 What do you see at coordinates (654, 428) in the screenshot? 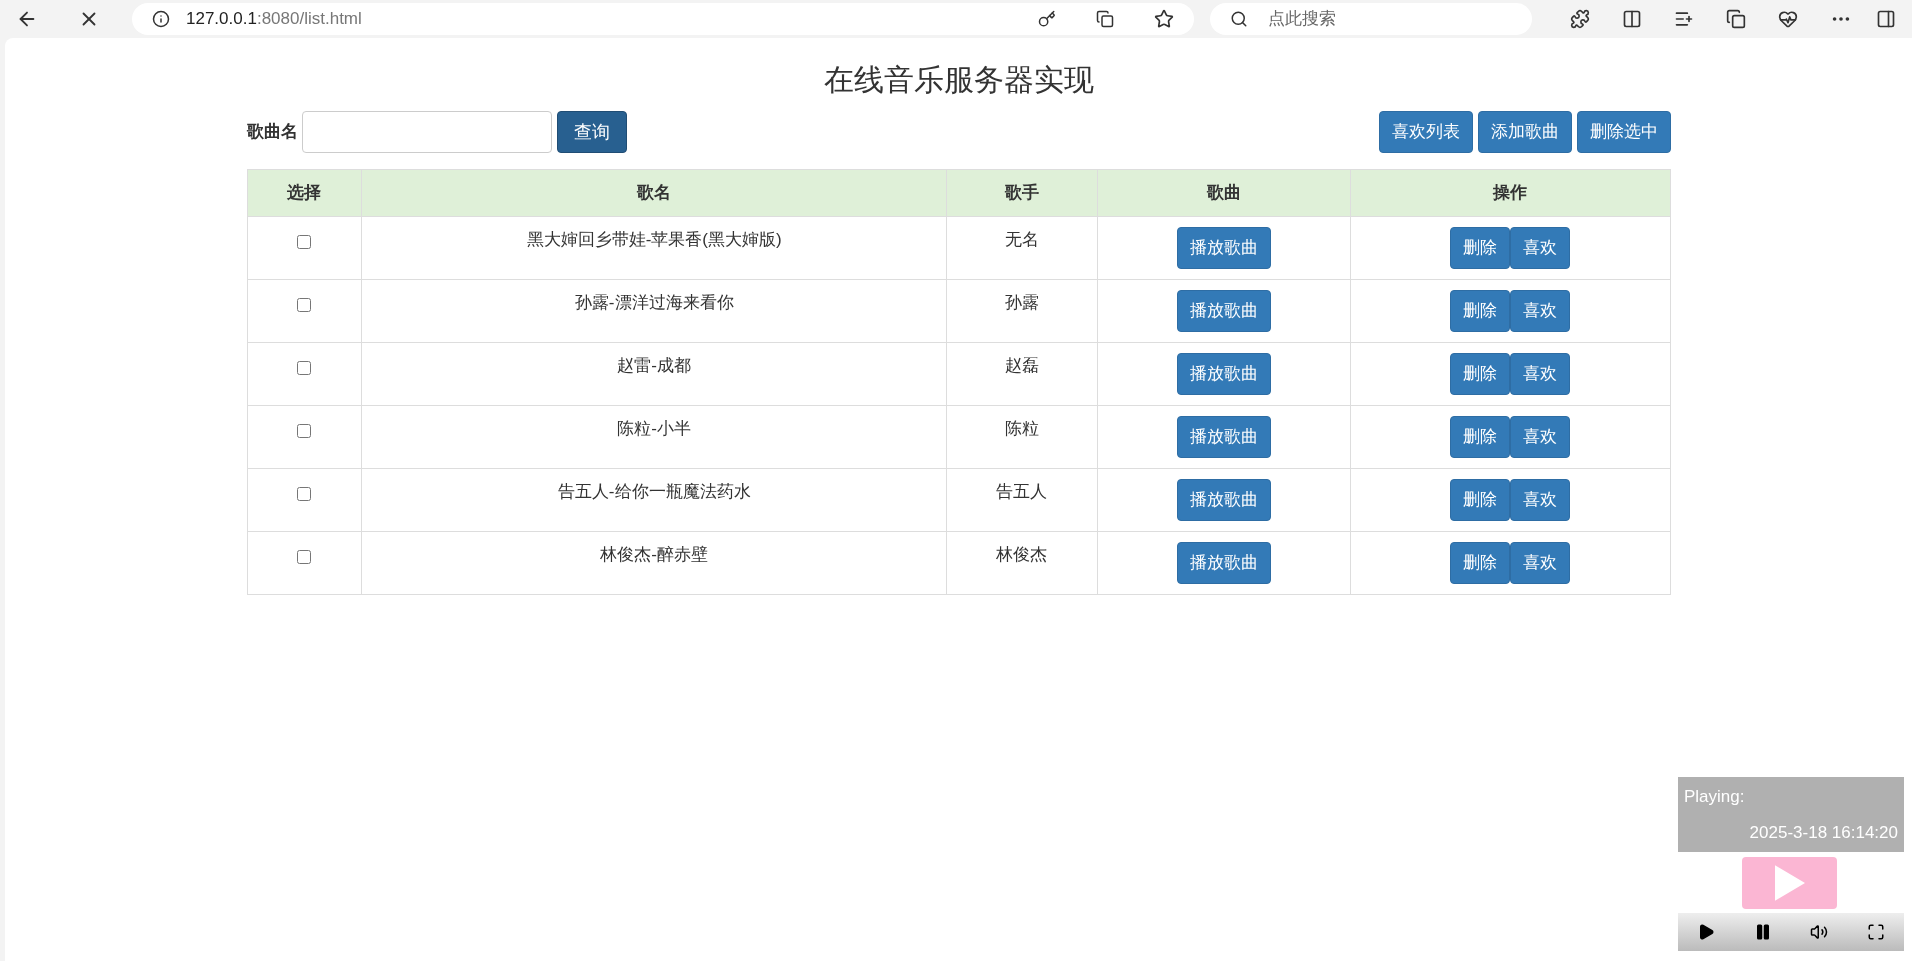
I see `song-title: 陈粒-小半` at bounding box center [654, 428].